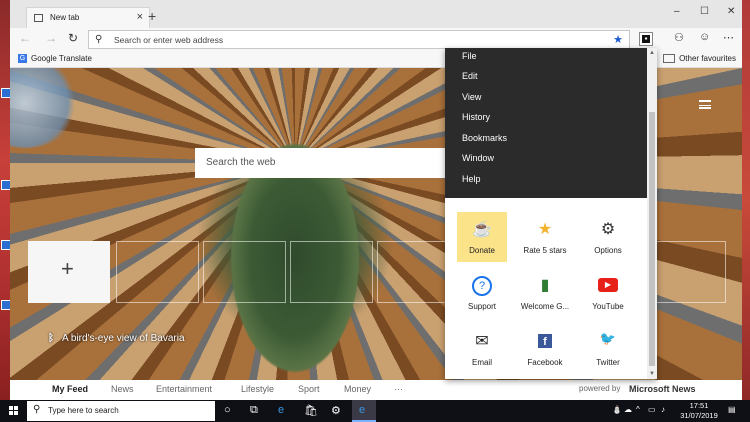  What do you see at coordinates (482, 286) in the screenshot?
I see `question-icon: ?` at bounding box center [482, 286].